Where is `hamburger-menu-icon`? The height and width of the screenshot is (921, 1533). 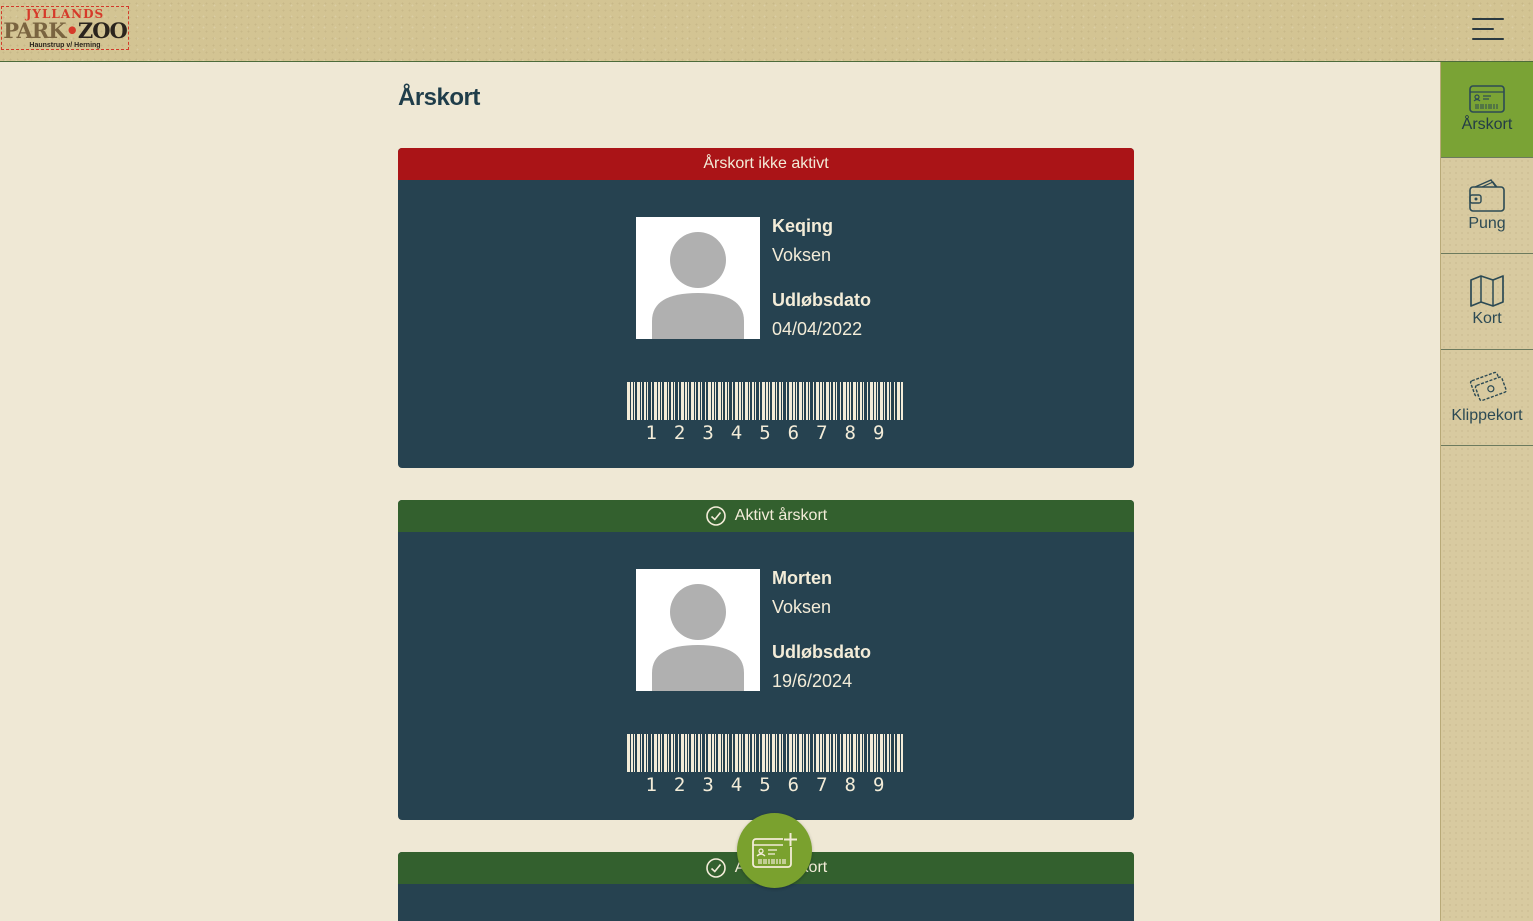
hamburger-menu-icon is located at coordinates (1488, 30).